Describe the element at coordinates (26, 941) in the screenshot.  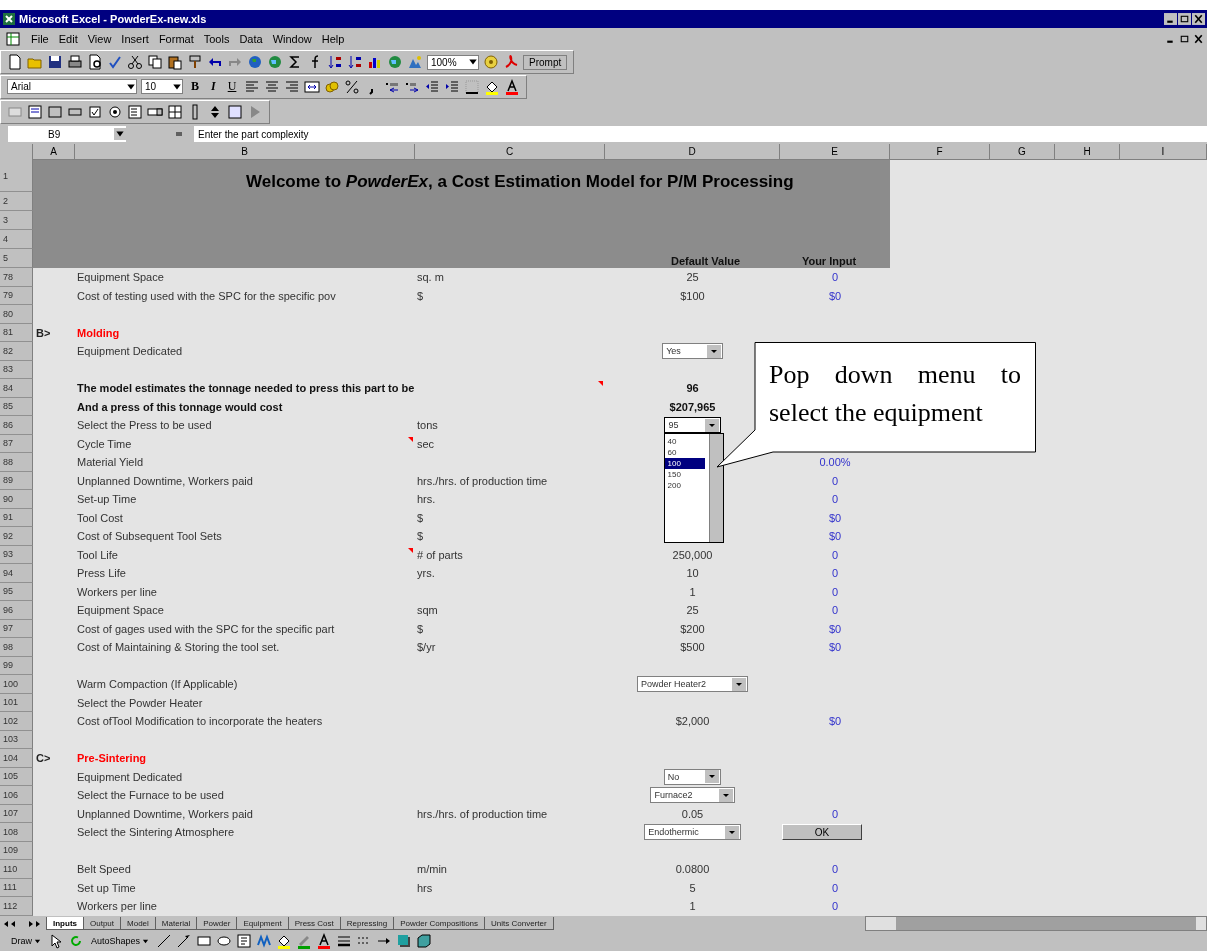
I see `draw-menu-button: Draw` at that location.